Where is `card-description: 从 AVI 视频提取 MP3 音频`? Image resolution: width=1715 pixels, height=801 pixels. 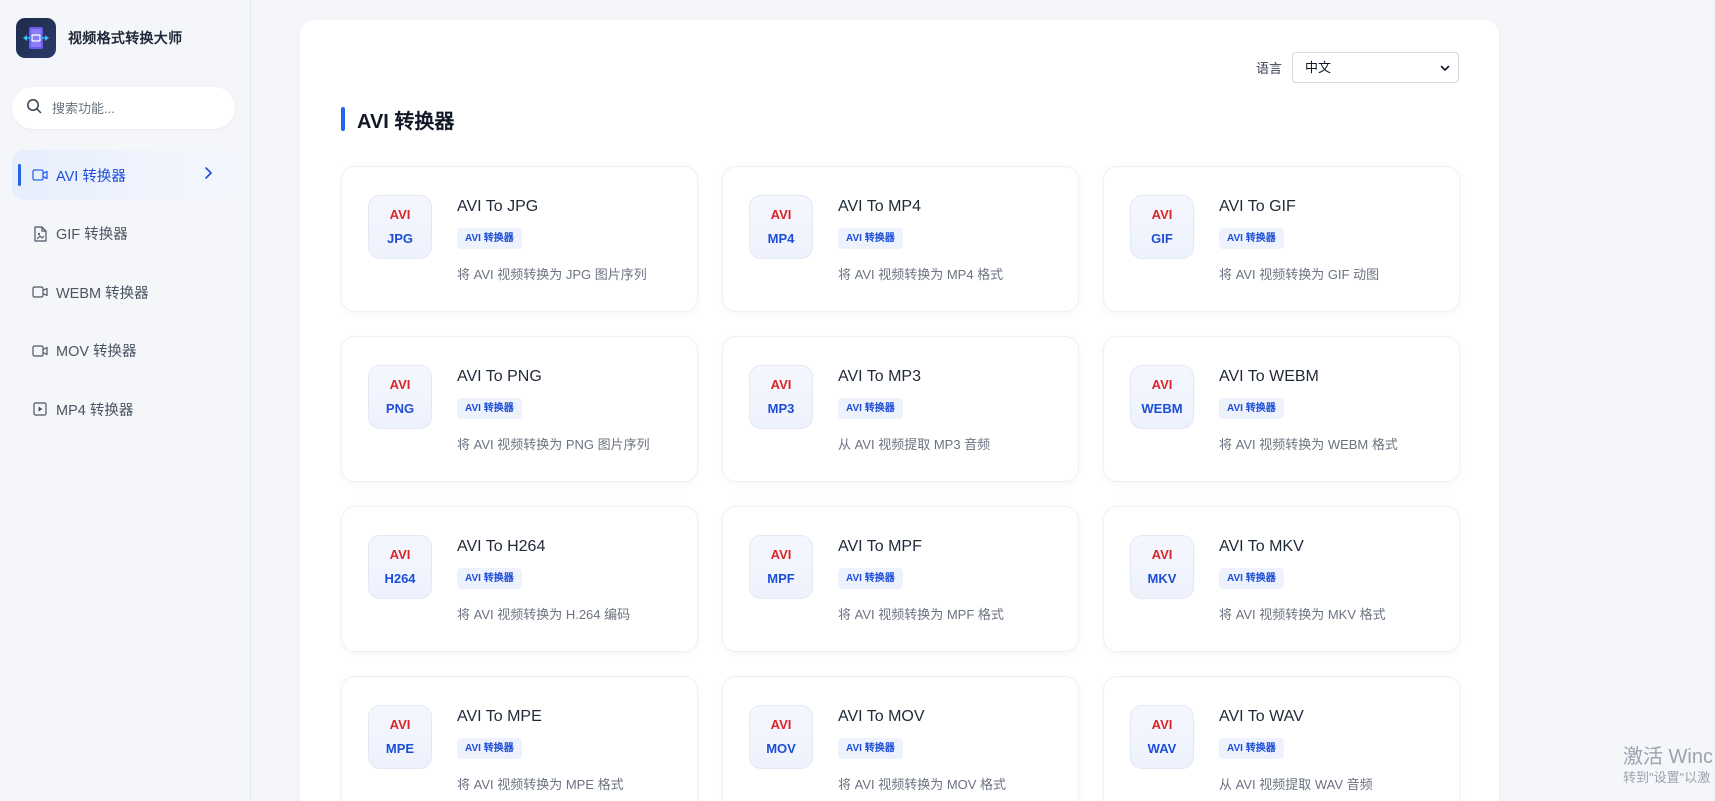
card-description: 从 AVI 视频提取 MP3 音频 is located at coordinates (914, 444).